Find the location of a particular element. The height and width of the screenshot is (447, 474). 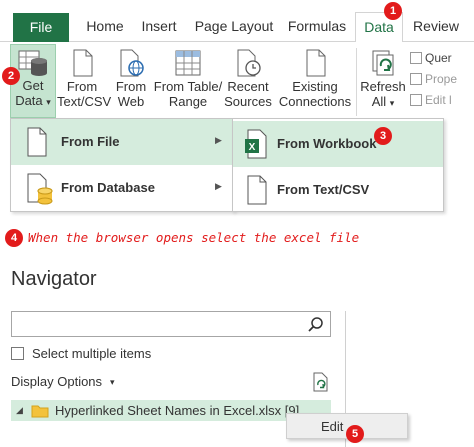

tab-home: Home is located at coordinates (105, 26).